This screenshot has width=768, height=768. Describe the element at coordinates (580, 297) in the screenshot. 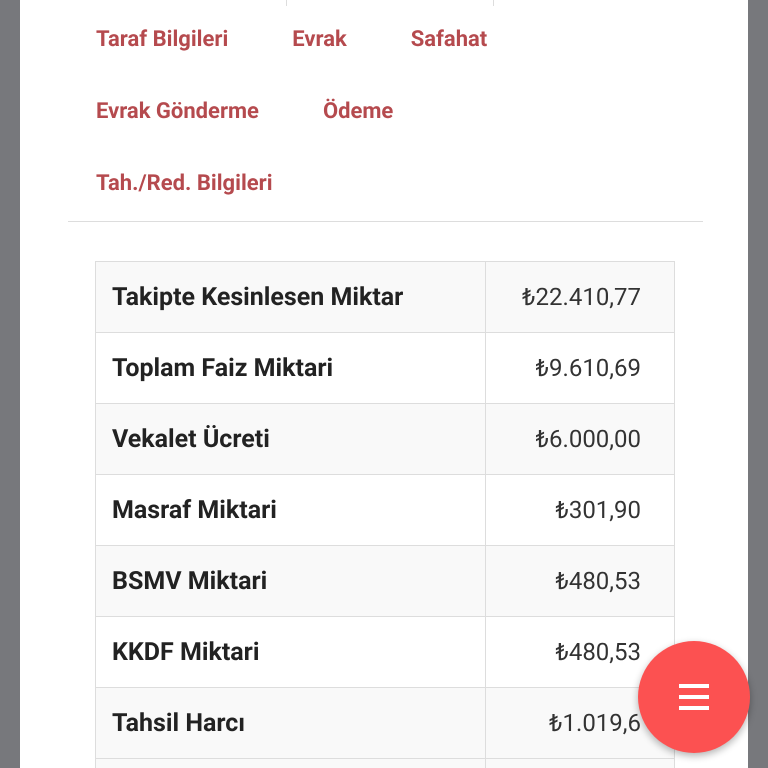

I see `table-cell: ₺22.410,77` at that location.